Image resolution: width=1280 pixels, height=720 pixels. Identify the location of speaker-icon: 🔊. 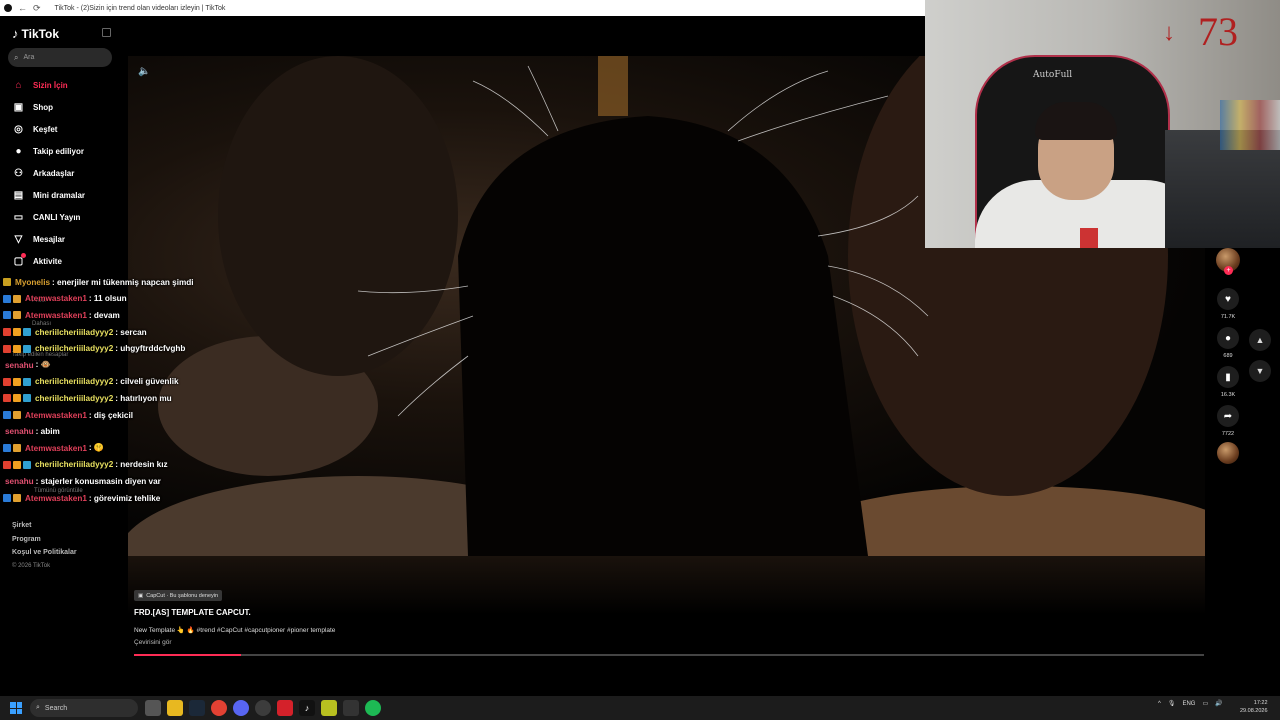
(1218, 703).